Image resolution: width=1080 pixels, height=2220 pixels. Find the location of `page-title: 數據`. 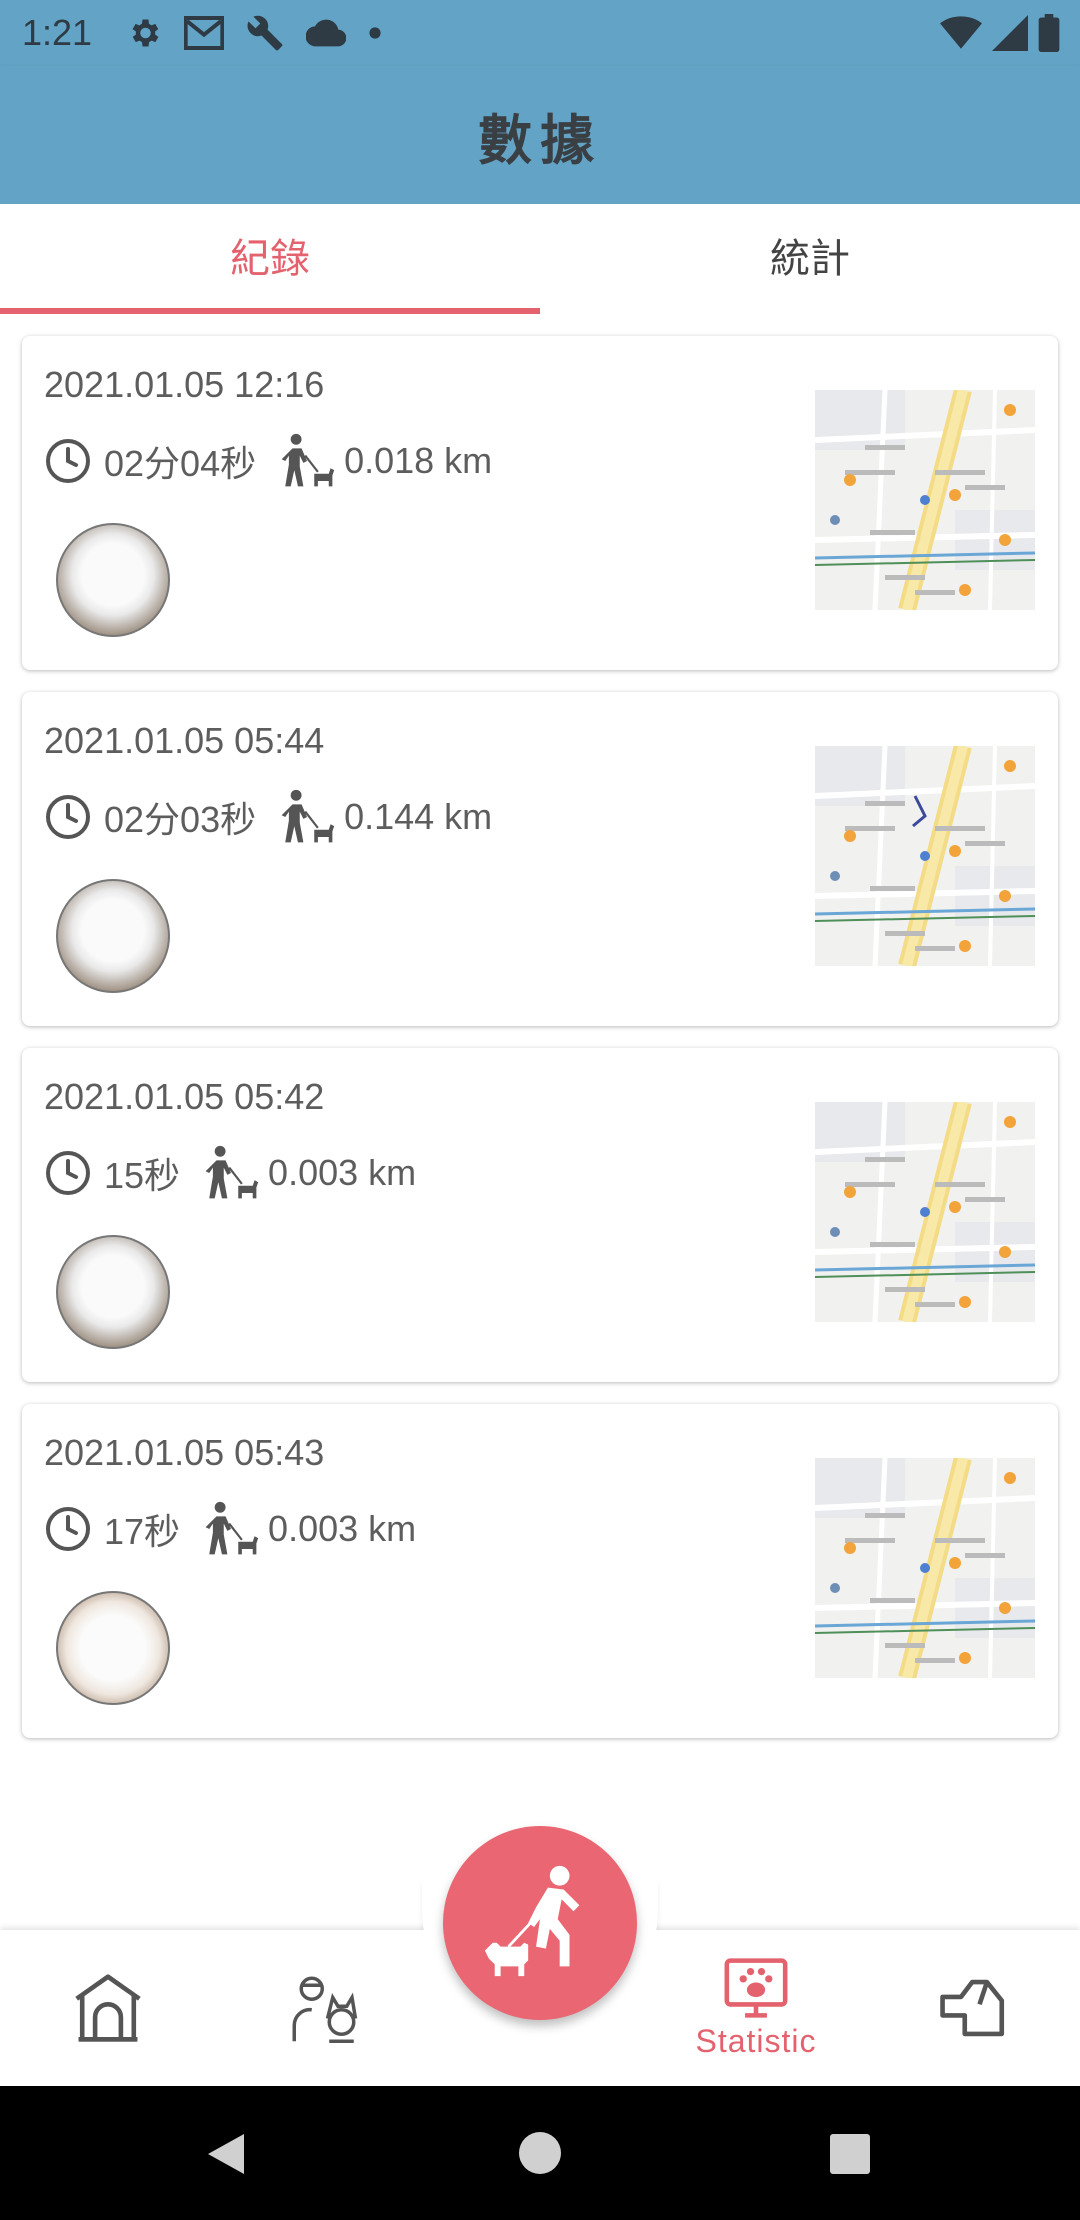

page-title: 數據 is located at coordinates (540, 140).